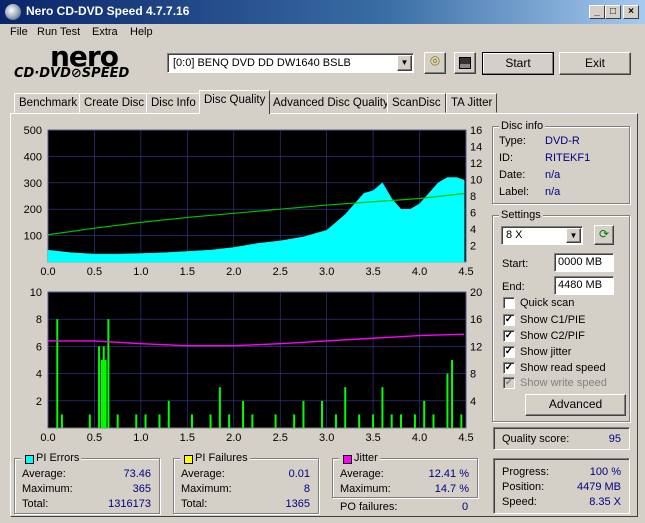  I want to click on progress-label: Progress:, so click(526, 472).